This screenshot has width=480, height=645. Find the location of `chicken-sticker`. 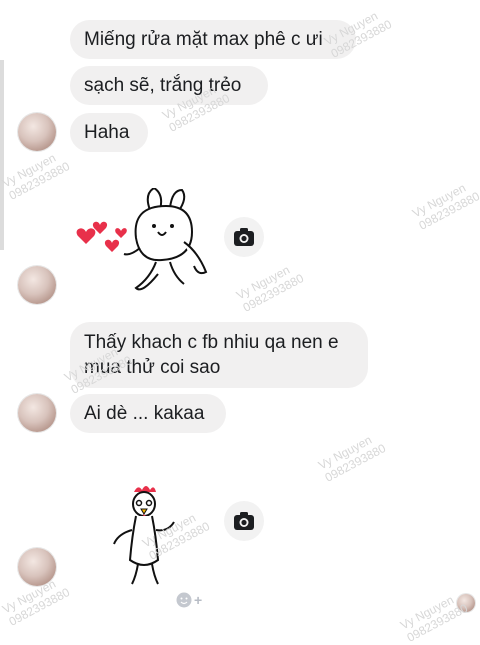

chicken-sticker is located at coordinates (144, 537).